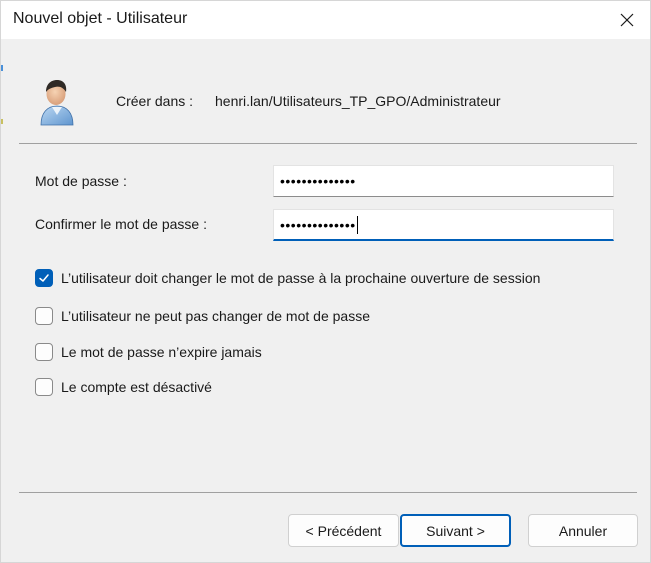 This screenshot has width=651, height=563. I want to click on checkmark-icon, so click(44, 278).